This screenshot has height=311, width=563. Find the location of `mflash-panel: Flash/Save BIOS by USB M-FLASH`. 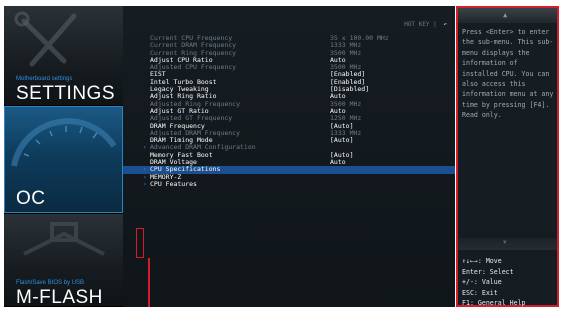

mflash-panel: Flash/Save BIOS by USB M-FLASH is located at coordinates (63, 260).